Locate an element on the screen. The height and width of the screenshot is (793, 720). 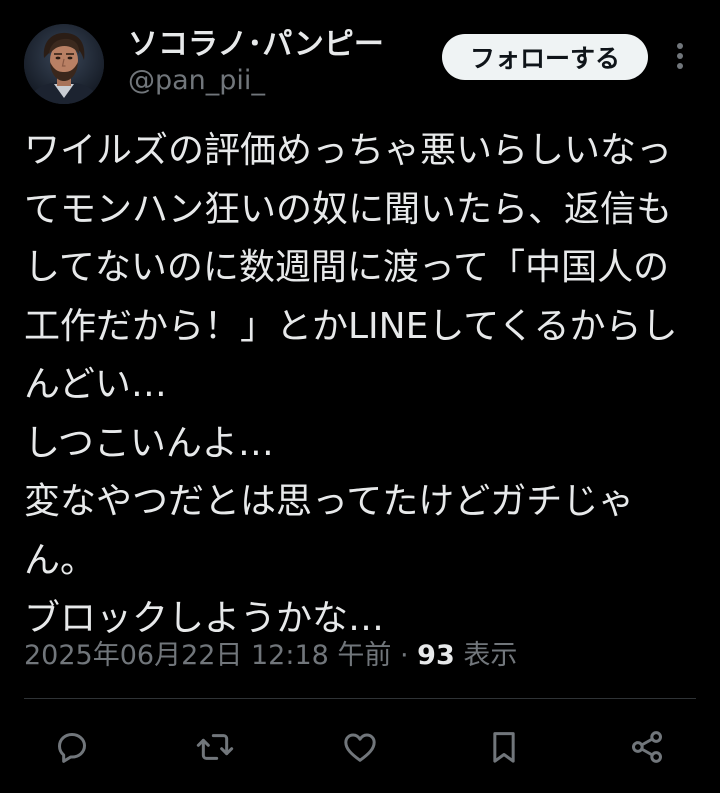
follow-button: フォローする is located at coordinates (545, 57).